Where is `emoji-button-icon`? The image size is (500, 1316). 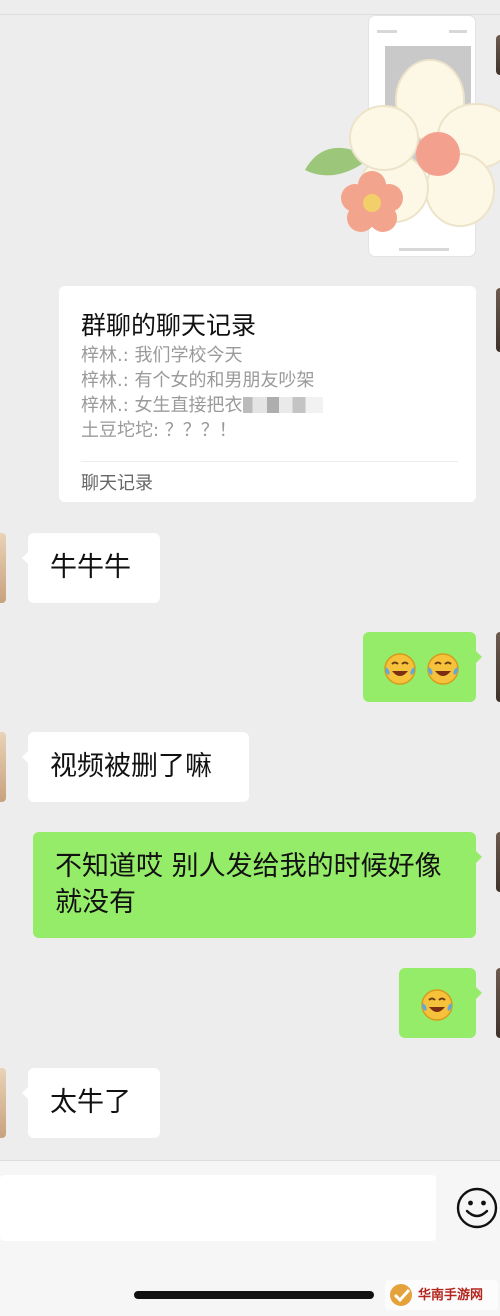
emoji-button-icon is located at coordinates (477, 1208).